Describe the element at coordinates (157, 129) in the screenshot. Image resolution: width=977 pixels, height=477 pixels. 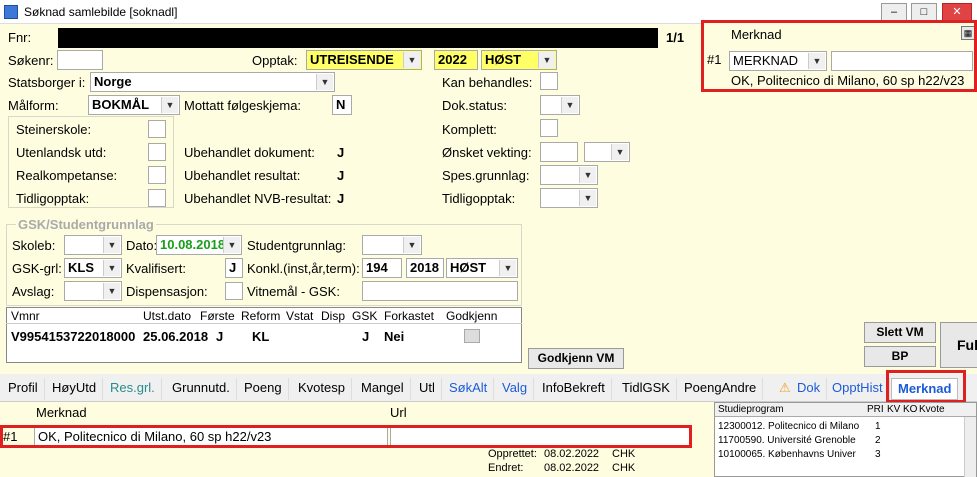
I see `steinerskole-checkbox` at that location.